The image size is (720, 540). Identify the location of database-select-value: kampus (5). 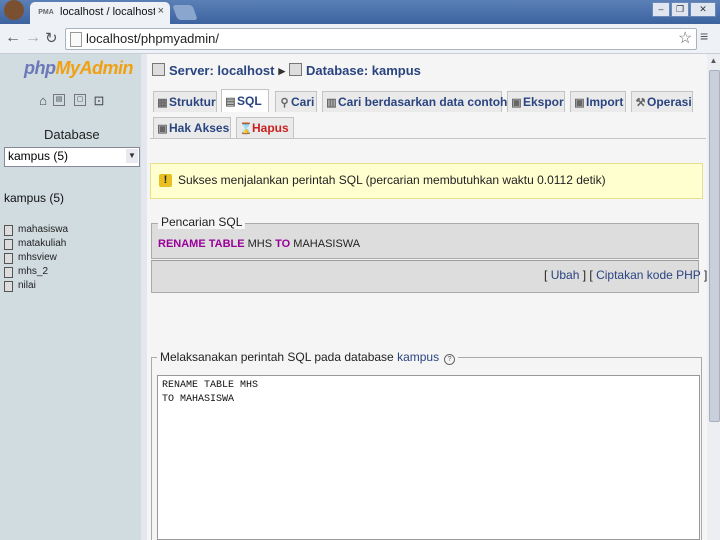
(38, 156).